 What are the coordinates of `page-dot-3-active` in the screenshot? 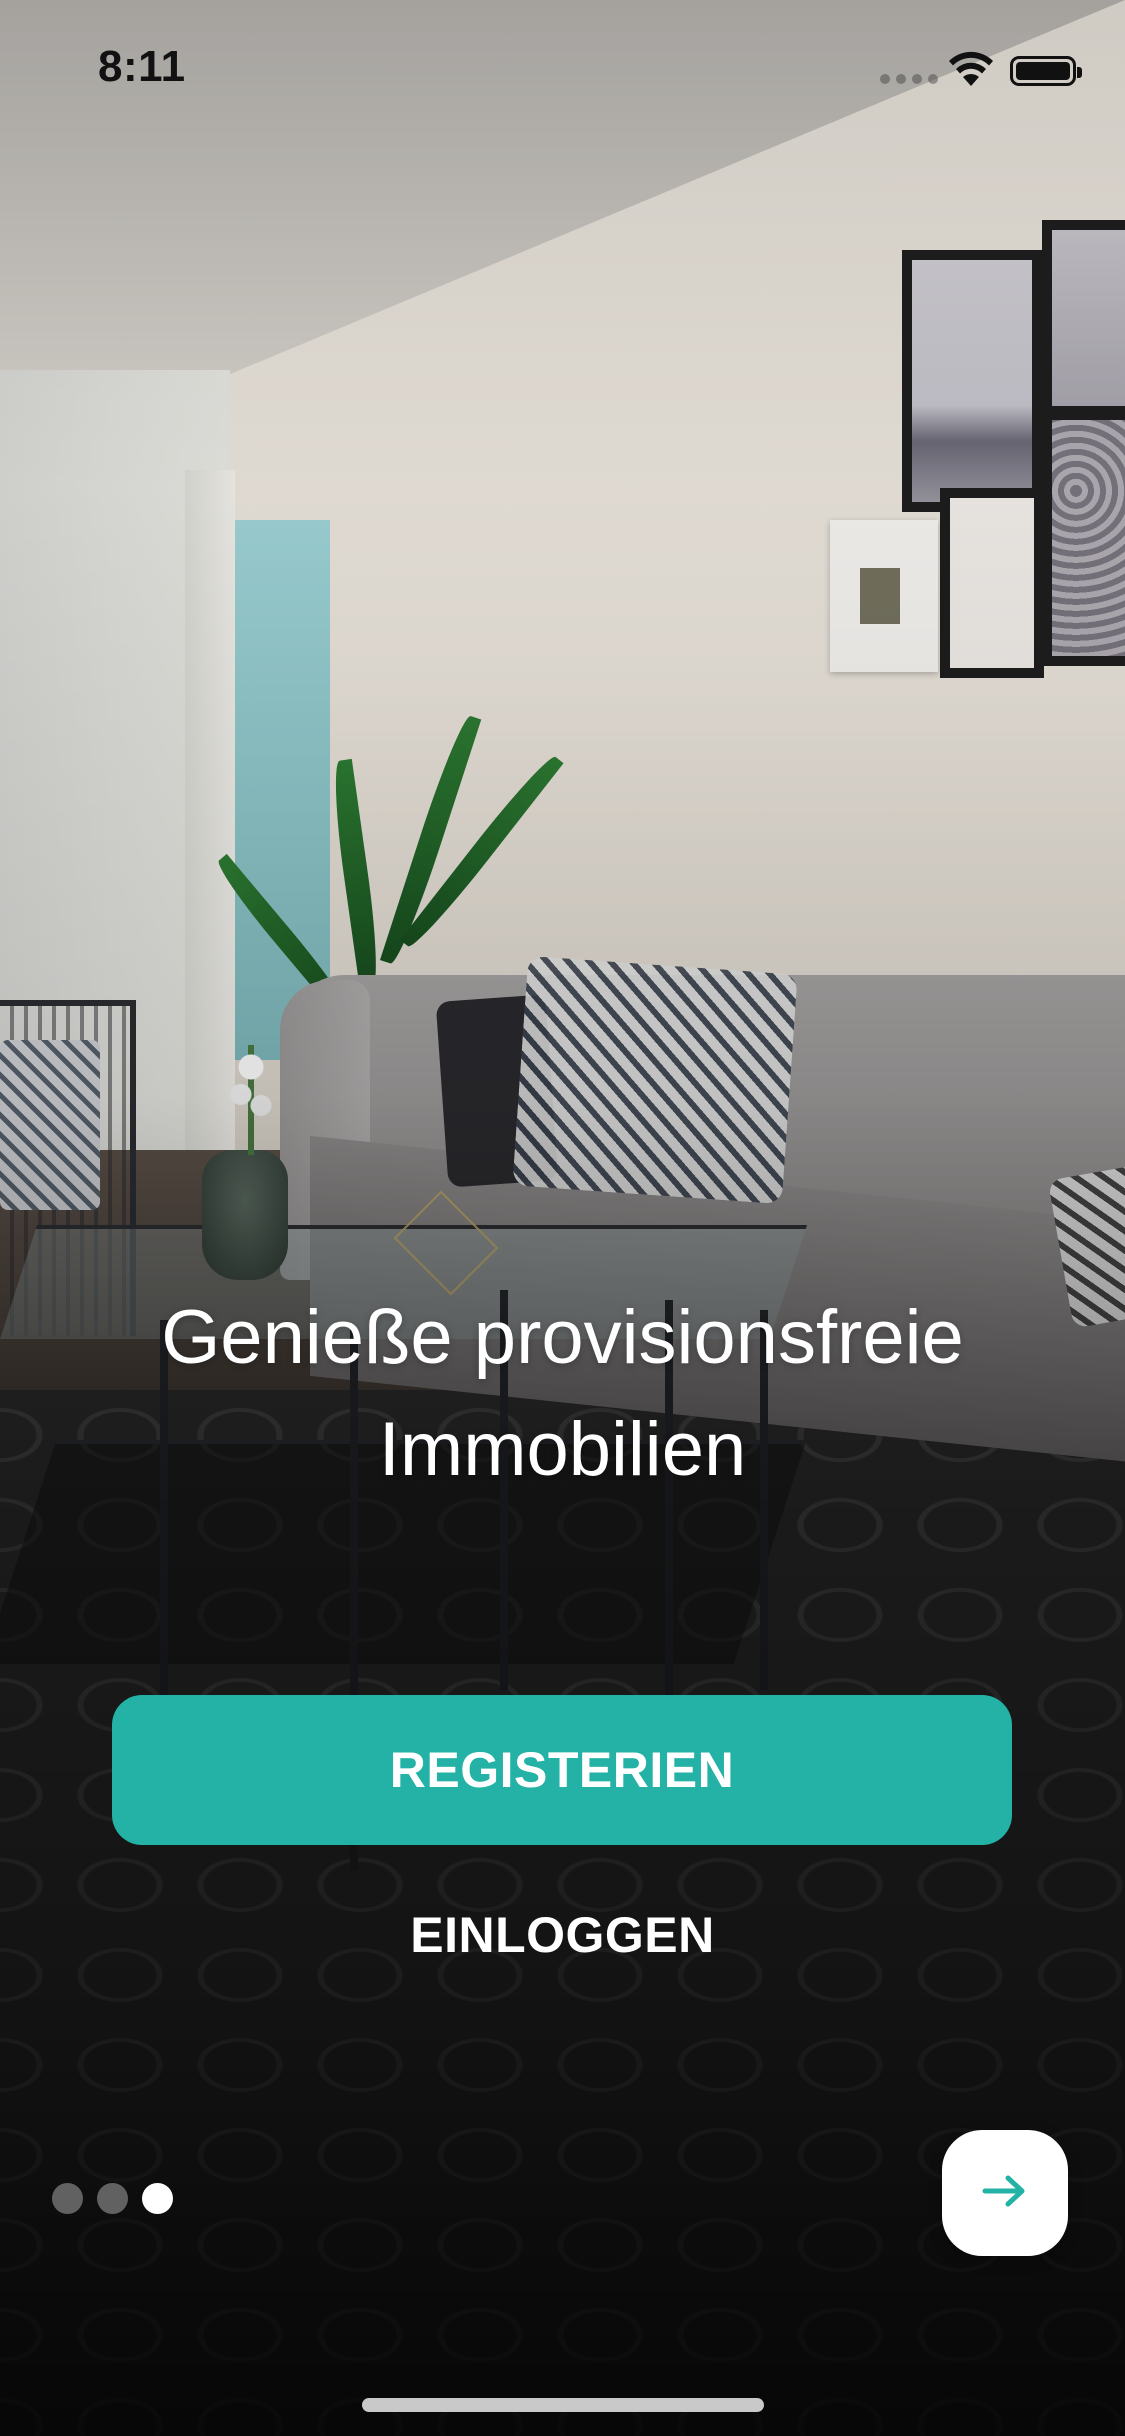 It's located at (157, 2198).